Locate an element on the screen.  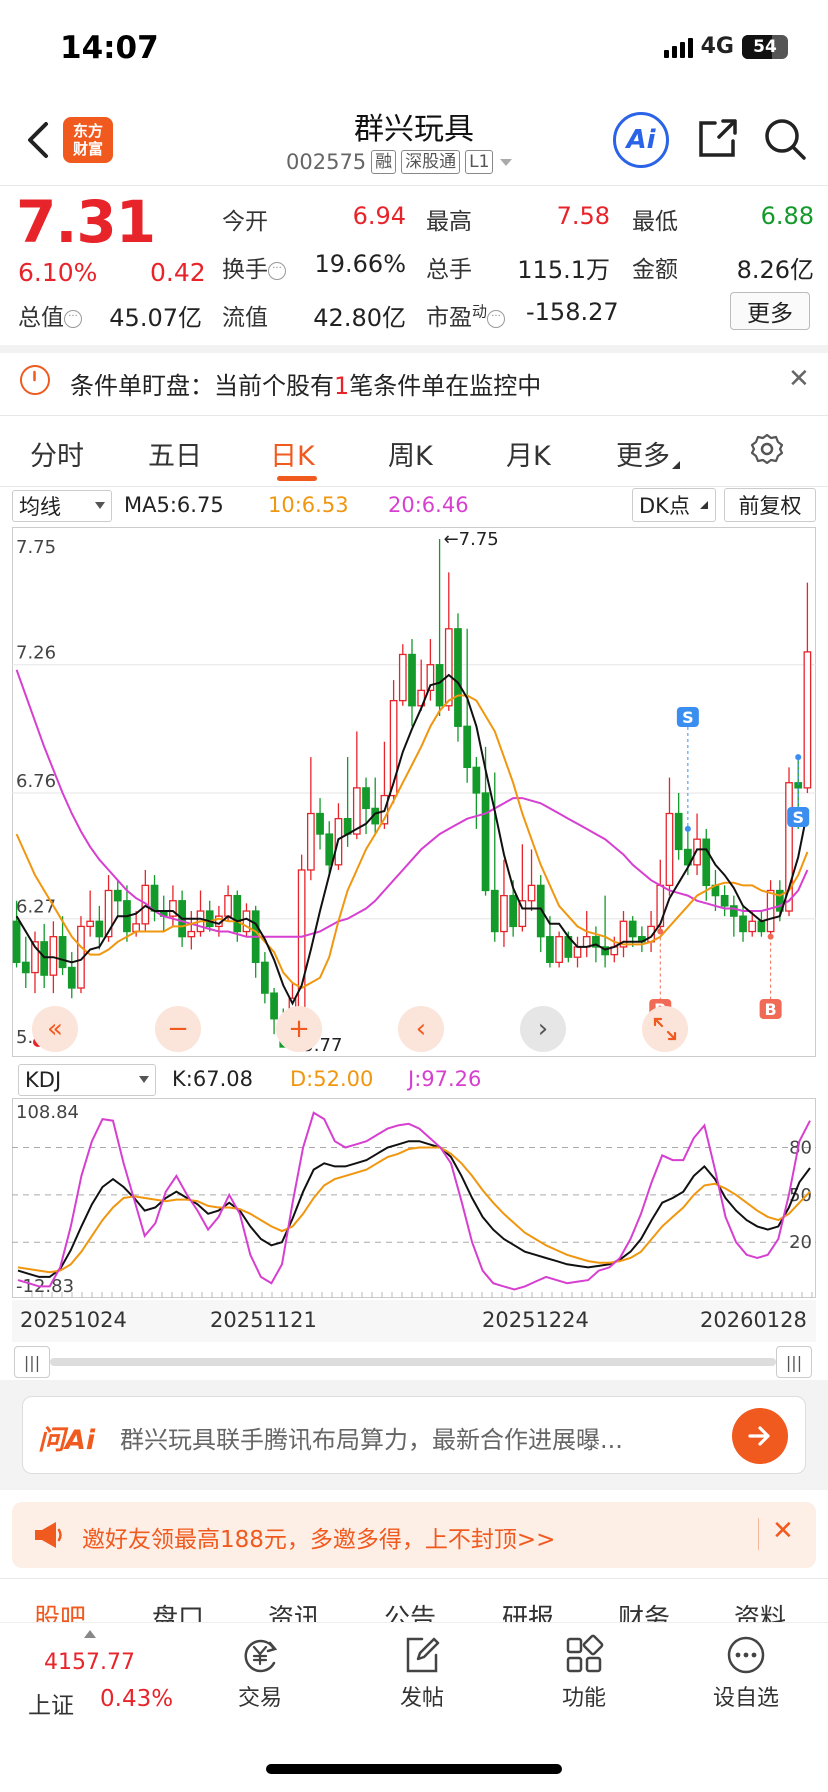
range-handle-right: ||| is located at coordinates (794, 1362).